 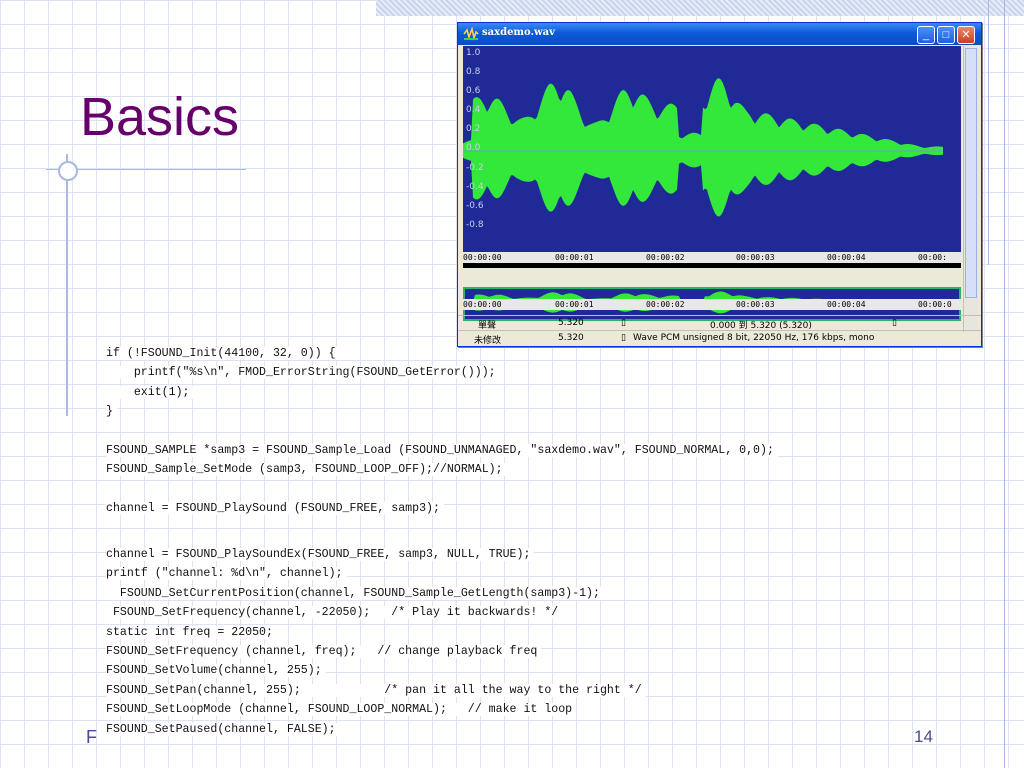 I want to click on close-button: ✕, so click(x=966, y=35).